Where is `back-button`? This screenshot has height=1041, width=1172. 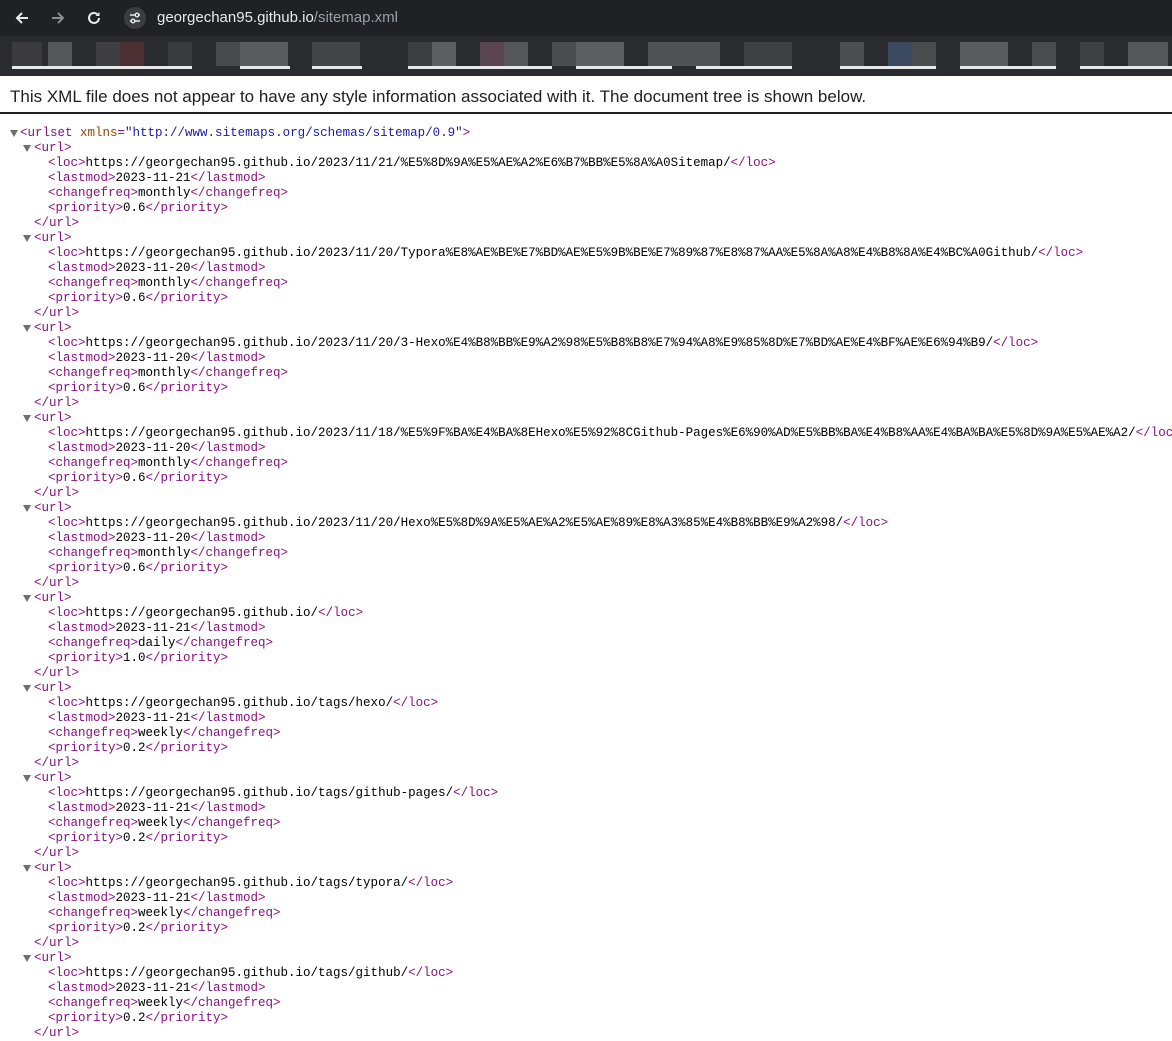
back-button is located at coordinates (22, 18).